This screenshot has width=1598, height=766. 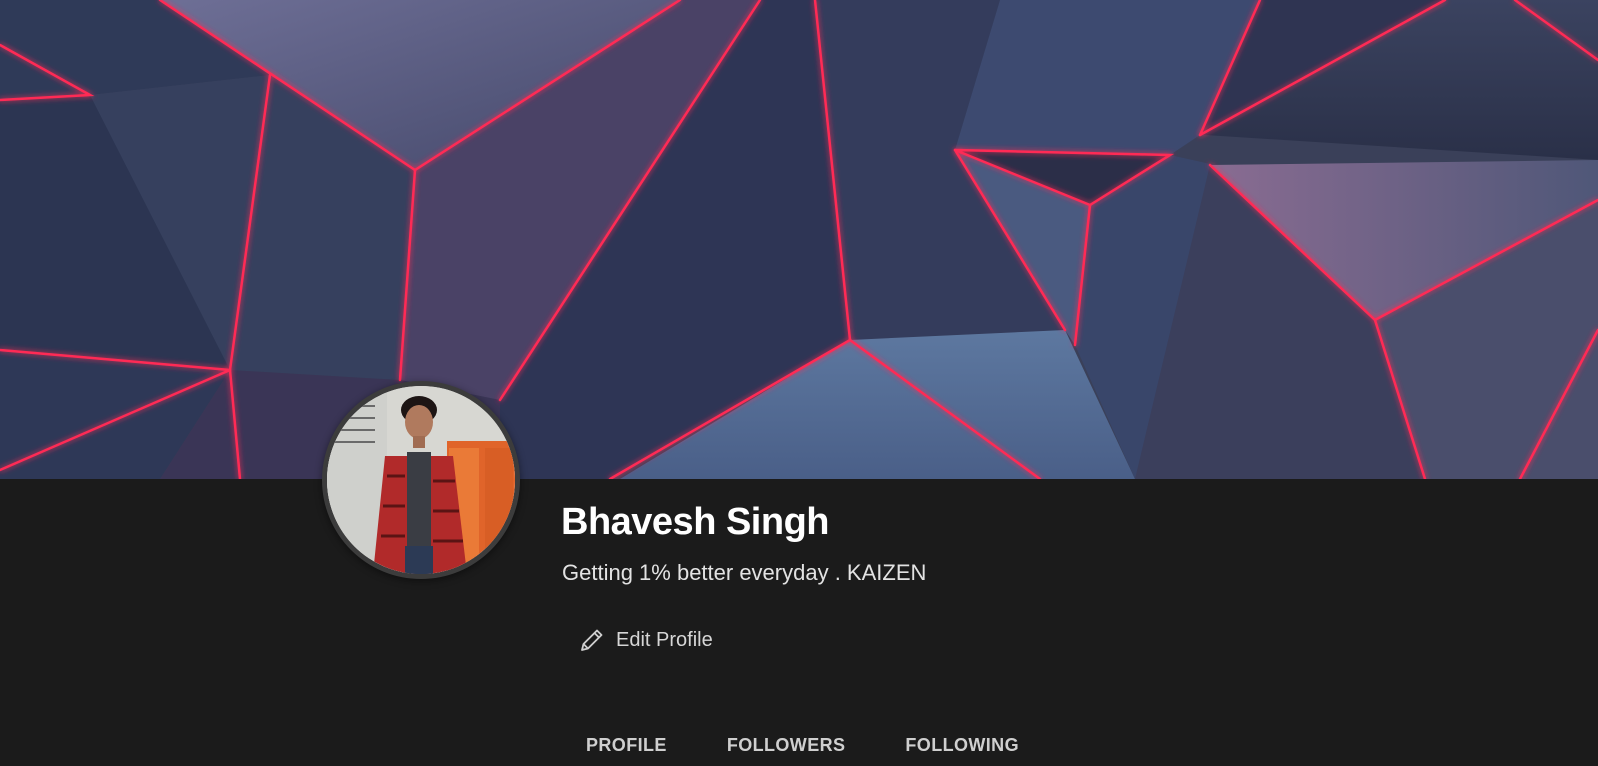 I want to click on avatar-photo, so click(x=421, y=480).